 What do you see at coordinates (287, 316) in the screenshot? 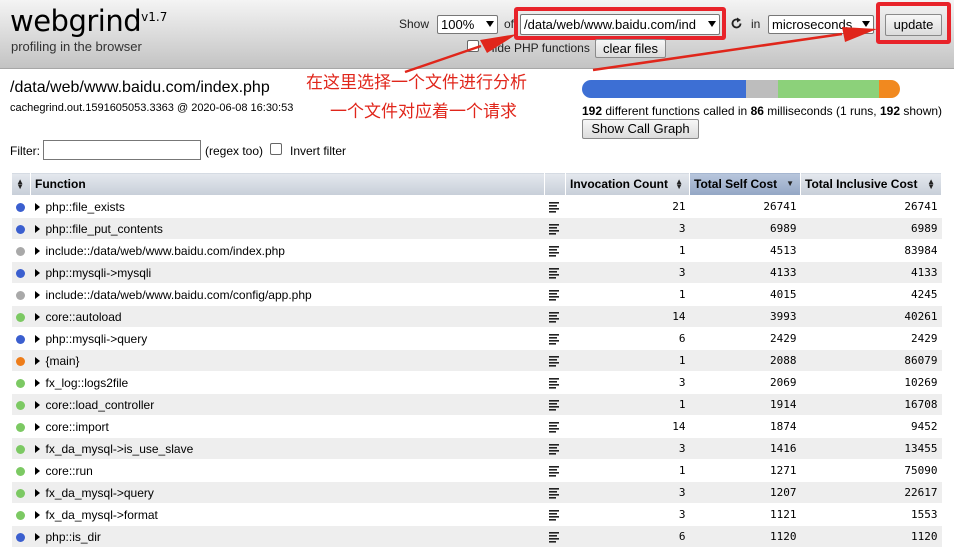
I see `function-cell: core::autoload` at bounding box center [287, 316].